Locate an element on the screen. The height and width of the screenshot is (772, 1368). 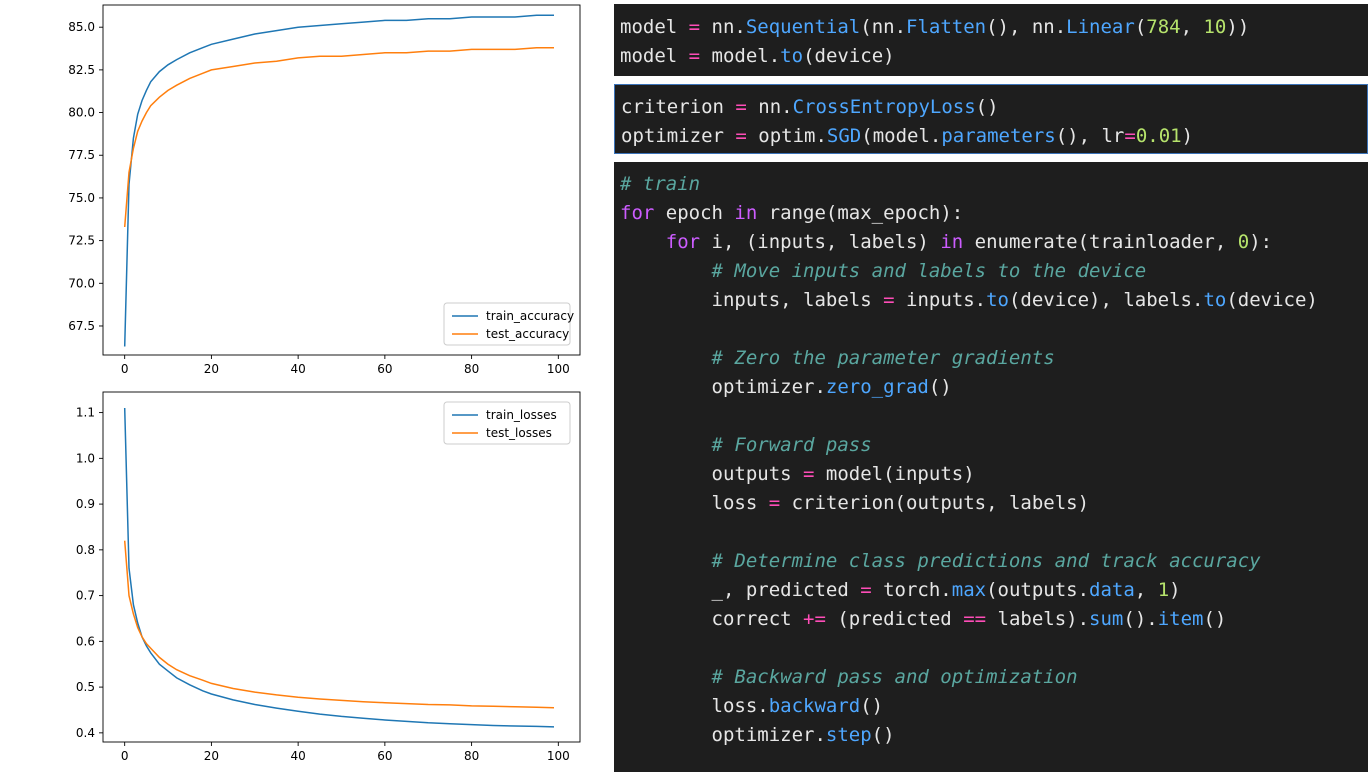
code-token: 784 is located at coordinates (1163, 27).